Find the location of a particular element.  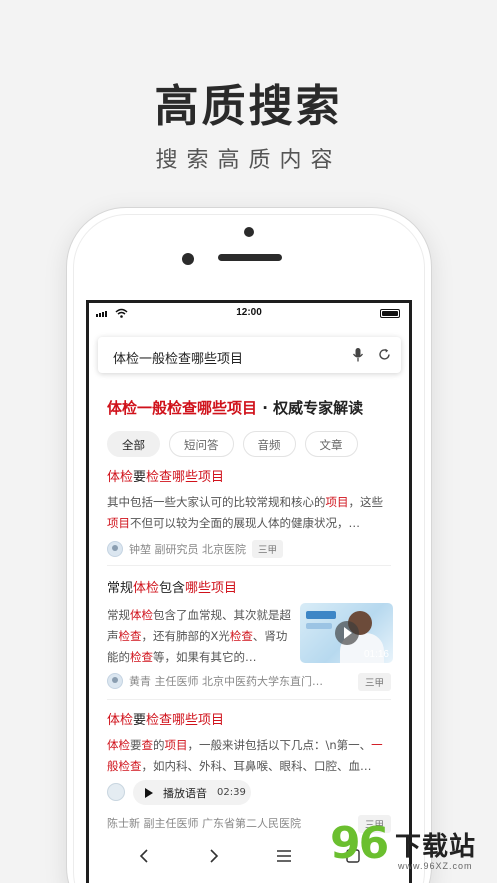

result-2-title: 常规体检包含哪些项目 is located at coordinates (172, 586).